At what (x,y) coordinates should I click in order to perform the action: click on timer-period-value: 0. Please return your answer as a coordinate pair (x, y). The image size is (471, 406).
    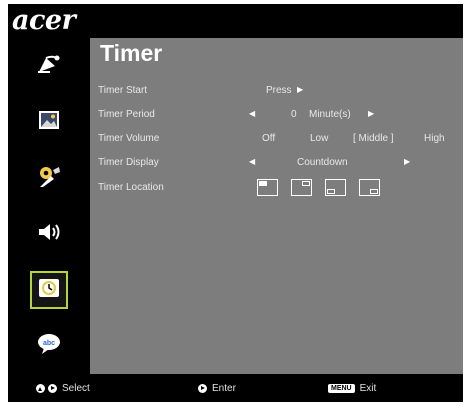
    Looking at the image, I should click on (294, 114).